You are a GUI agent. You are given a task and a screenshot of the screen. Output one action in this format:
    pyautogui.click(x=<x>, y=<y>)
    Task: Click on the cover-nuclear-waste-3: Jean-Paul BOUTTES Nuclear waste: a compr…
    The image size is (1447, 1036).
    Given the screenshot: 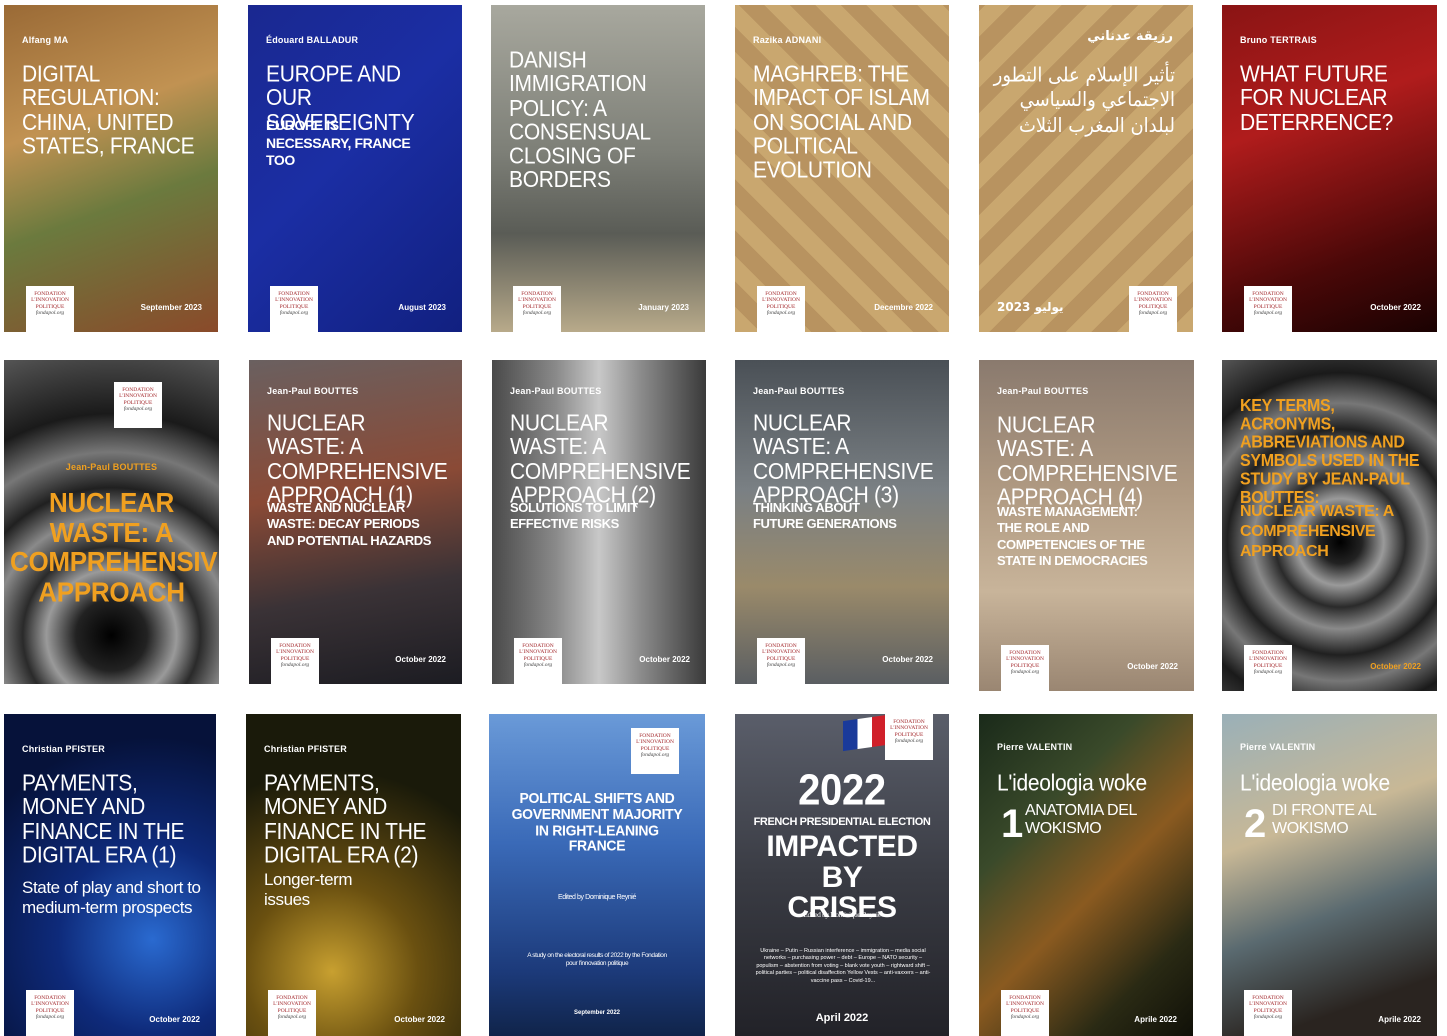 What is the action you would take?
    pyautogui.click(x=842, y=522)
    